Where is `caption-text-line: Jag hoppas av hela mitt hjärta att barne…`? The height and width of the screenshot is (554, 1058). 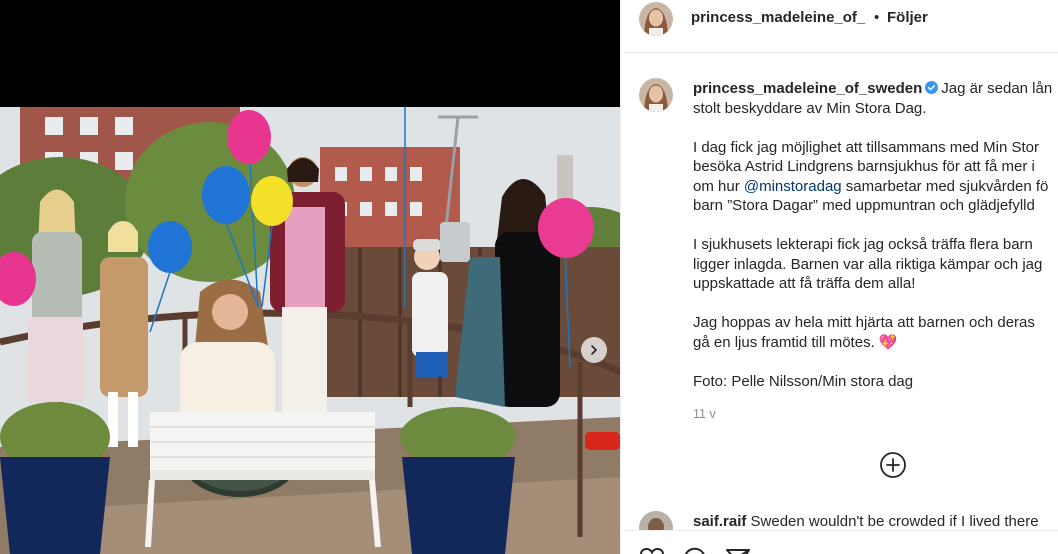
caption-text-line: Jag hoppas av hela mitt hjärta att barne… is located at coordinates (864, 322).